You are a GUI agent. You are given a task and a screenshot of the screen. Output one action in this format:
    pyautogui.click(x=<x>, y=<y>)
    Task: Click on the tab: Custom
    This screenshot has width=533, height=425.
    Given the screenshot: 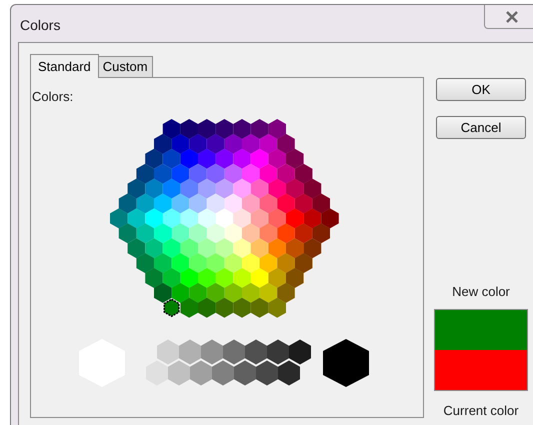 What is the action you would take?
    pyautogui.click(x=125, y=66)
    